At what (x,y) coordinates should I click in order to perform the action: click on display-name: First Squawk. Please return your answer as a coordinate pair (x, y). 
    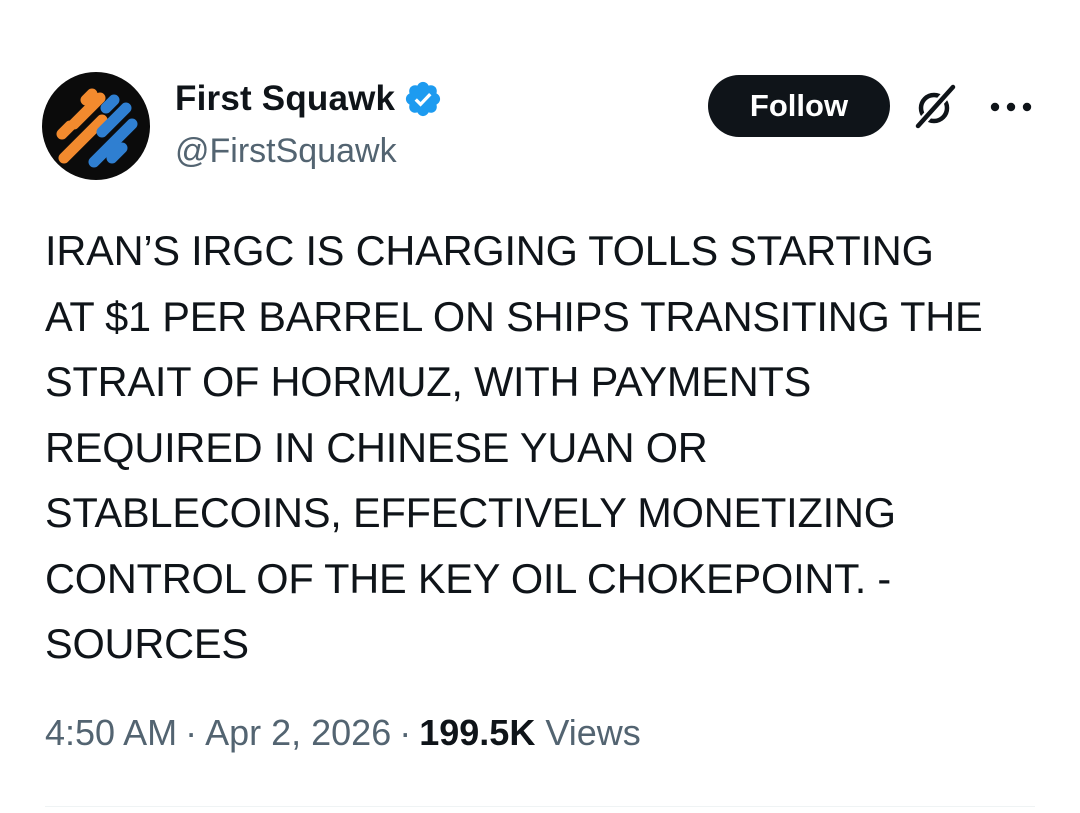
    Looking at the image, I should click on (285, 99).